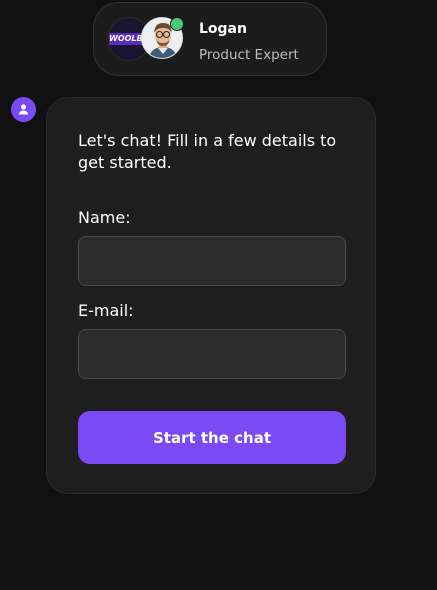 This screenshot has height=590, width=437. What do you see at coordinates (212, 354) in the screenshot?
I see `email-field` at bounding box center [212, 354].